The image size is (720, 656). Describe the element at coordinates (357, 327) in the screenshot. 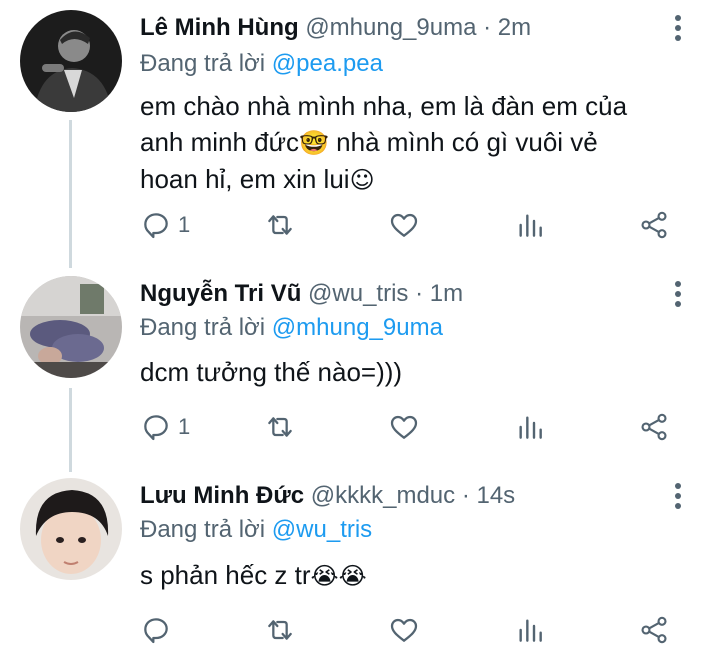

I see `mention-link: @mhung_9uma` at that location.